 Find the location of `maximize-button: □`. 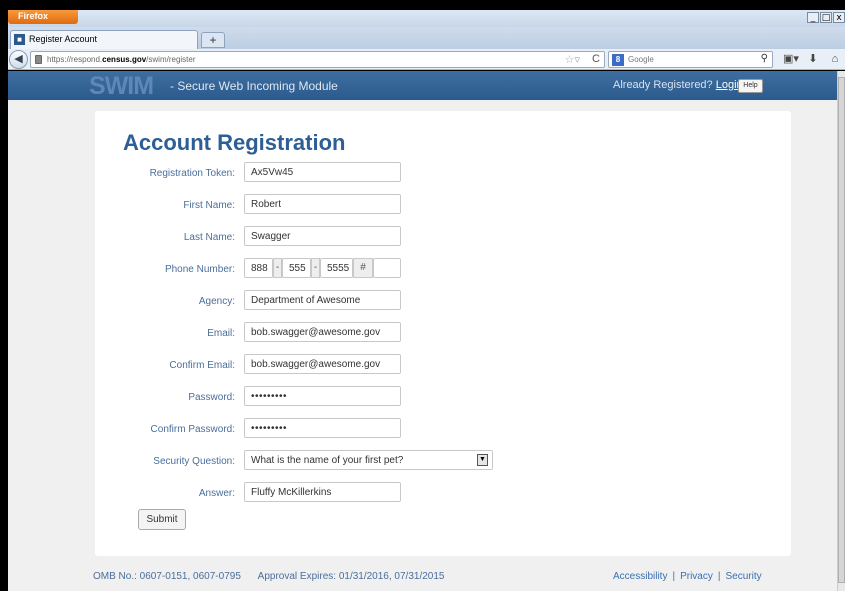

maximize-button: □ is located at coordinates (826, 17).